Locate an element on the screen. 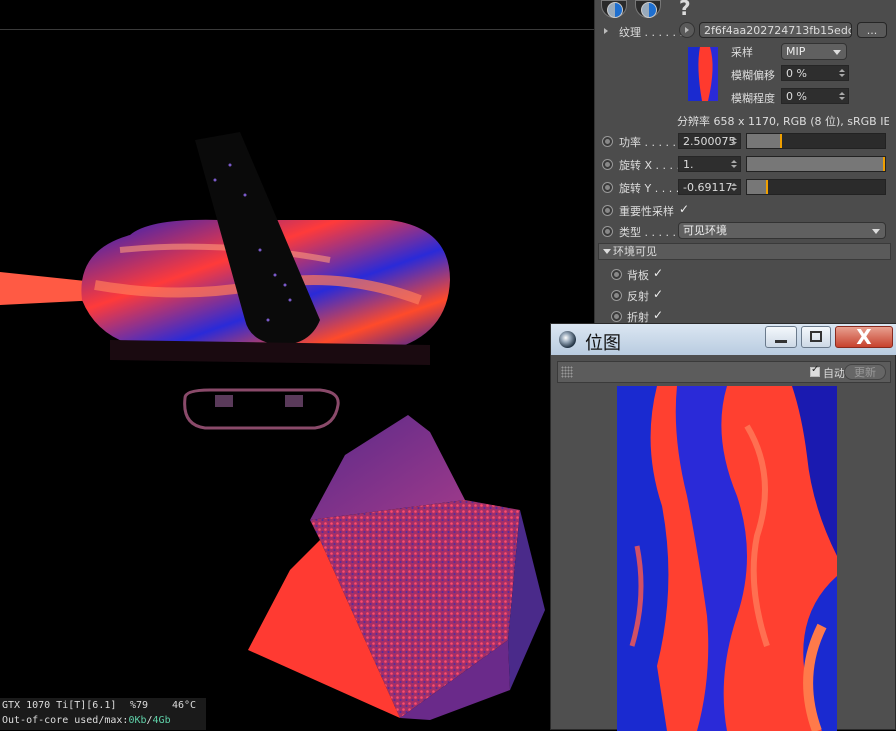  texture-expand-arrow is located at coordinates (606, 31).